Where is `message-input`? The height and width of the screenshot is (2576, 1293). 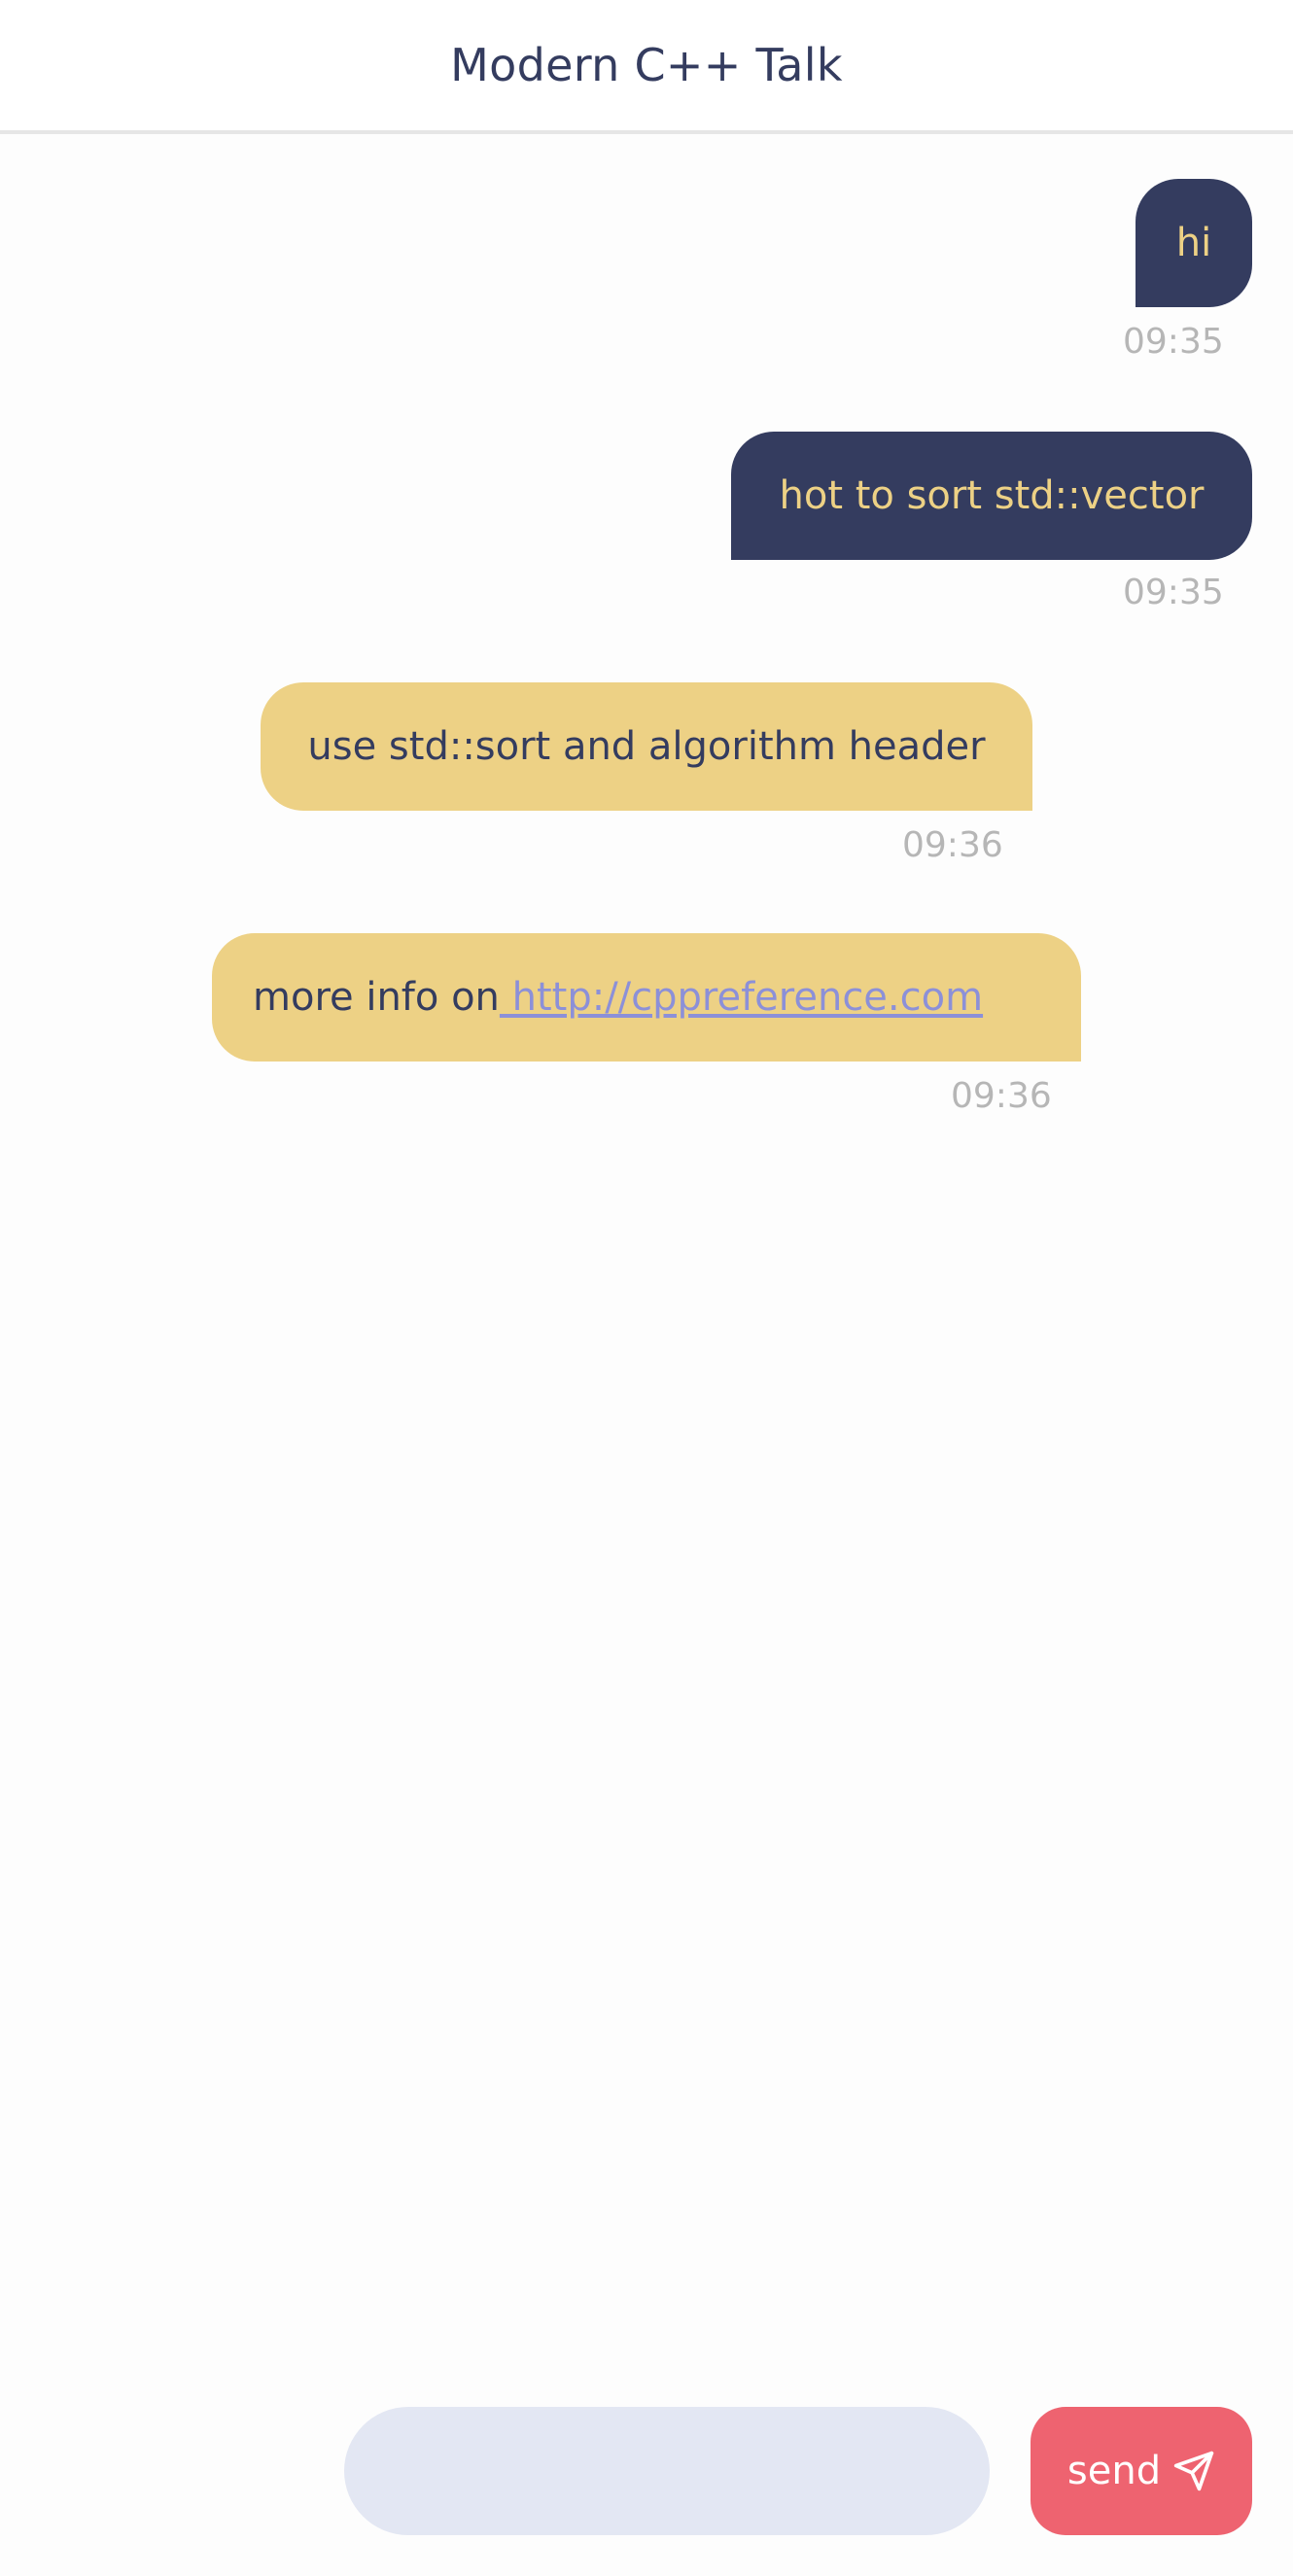
message-input is located at coordinates (667, 2471).